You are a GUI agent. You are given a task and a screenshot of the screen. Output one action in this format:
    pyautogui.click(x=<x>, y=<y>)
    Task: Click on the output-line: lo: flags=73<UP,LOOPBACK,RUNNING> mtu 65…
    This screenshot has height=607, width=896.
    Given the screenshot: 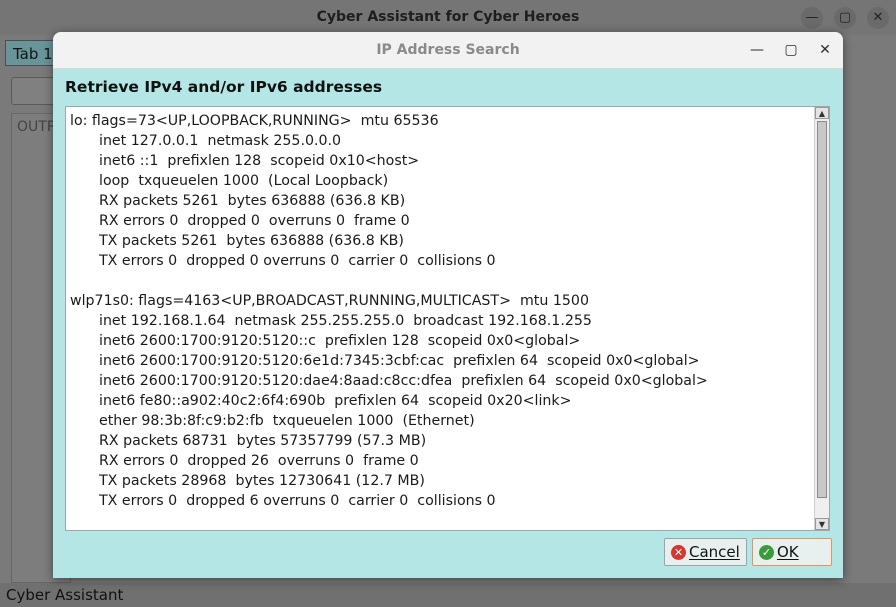 What is the action you would take?
    pyautogui.click(x=254, y=121)
    